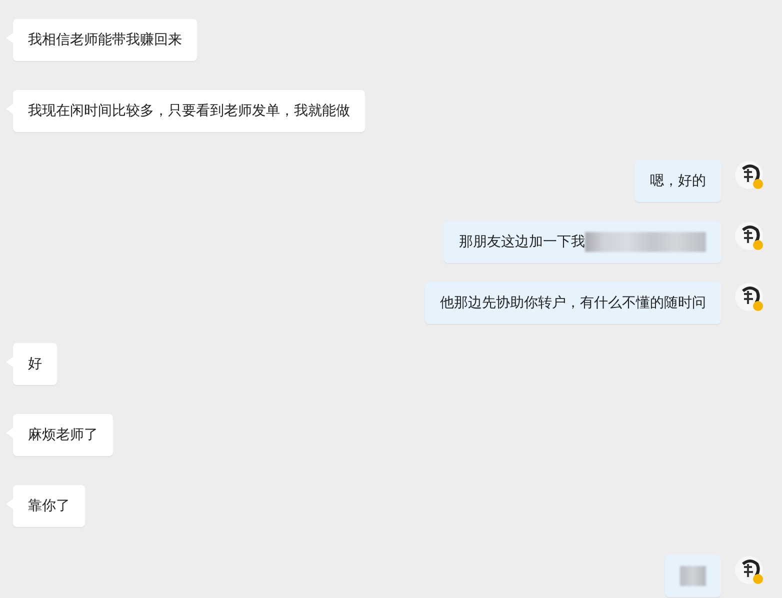 The height and width of the screenshot is (598, 782). I want to click on message-text: 麻烦老师了, so click(63, 435).